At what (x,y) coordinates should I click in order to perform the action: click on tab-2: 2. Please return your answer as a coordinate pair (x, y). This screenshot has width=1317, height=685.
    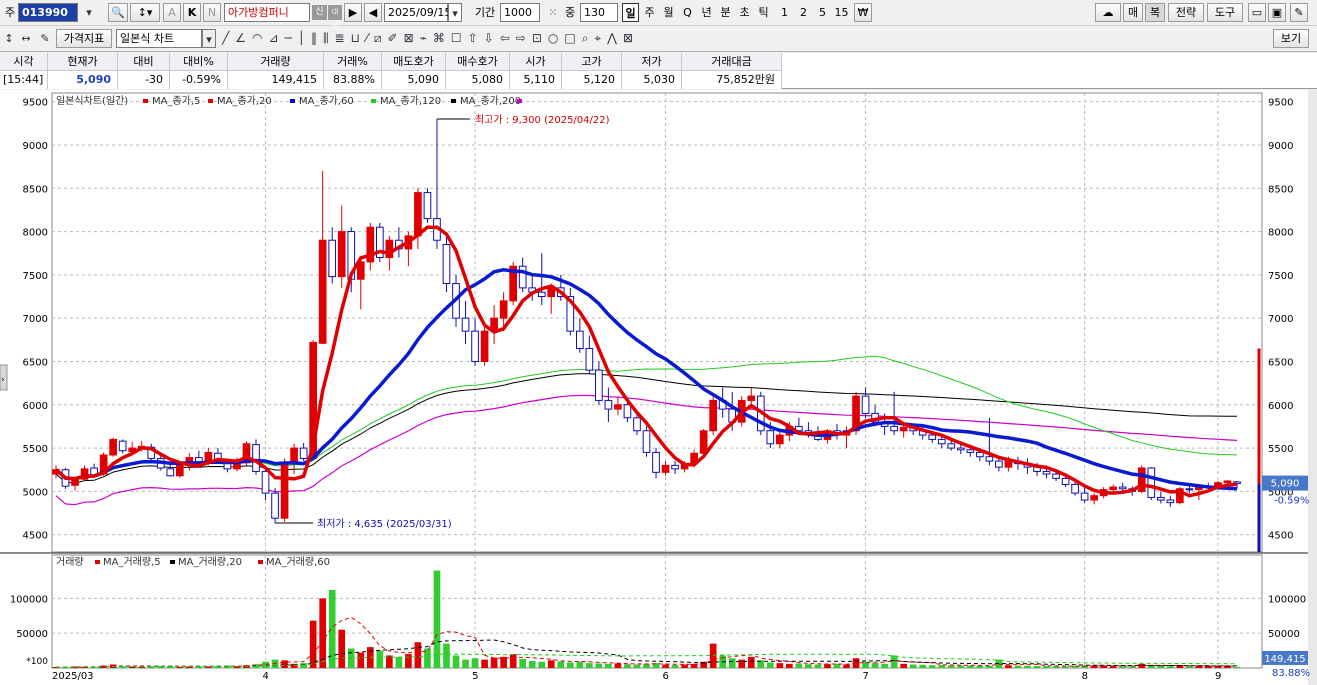
    Looking at the image, I should click on (803, 12).